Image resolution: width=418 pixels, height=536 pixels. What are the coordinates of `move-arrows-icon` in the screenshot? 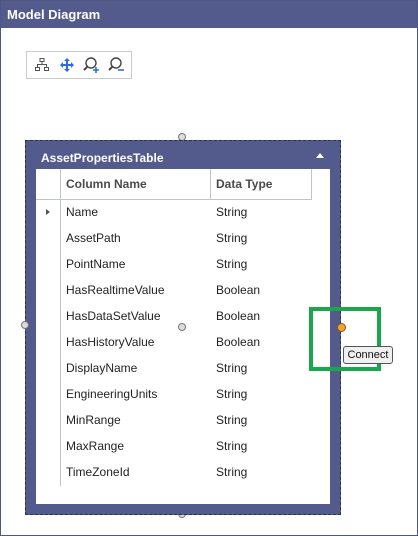 It's located at (67, 65).